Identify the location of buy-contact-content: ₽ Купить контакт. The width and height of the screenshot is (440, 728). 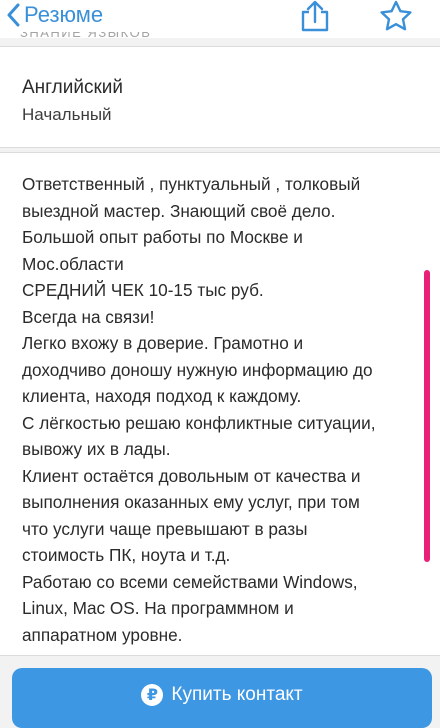
(222, 695).